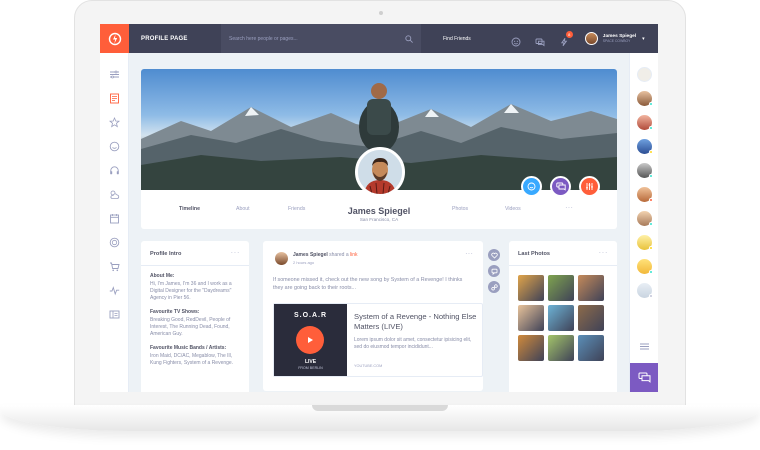 This screenshot has width=760, height=450. I want to click on chat-button, so click(644, 377).